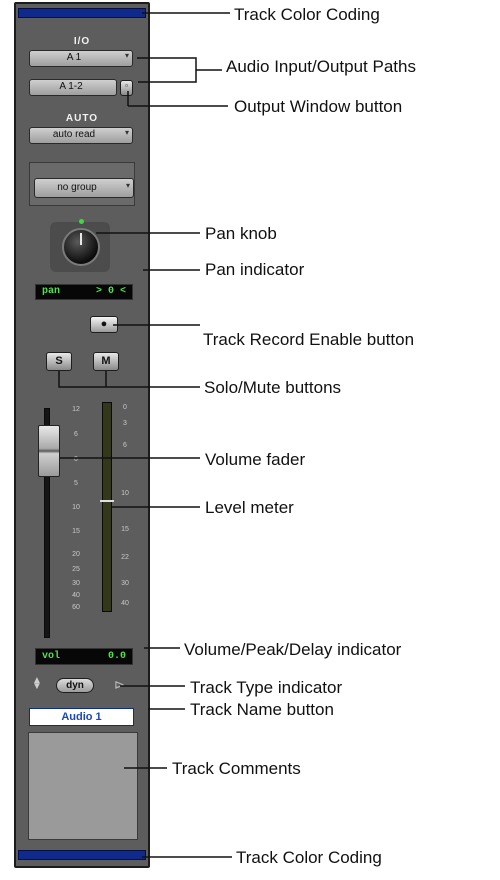 The image size is (500, 880). Describe the element at coordinates (307, 14) in the screenshot. I see `callout-track-color-top: Track Color Coding` at that location.